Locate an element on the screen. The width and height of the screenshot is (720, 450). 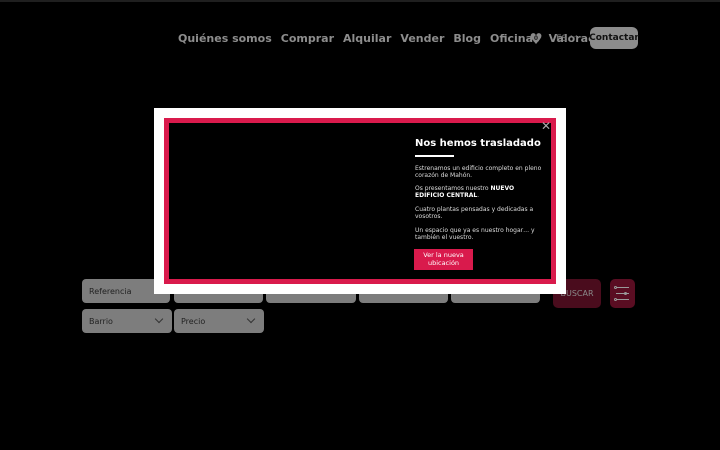
close-icon: ✕ is located at coordinates (546, 126).